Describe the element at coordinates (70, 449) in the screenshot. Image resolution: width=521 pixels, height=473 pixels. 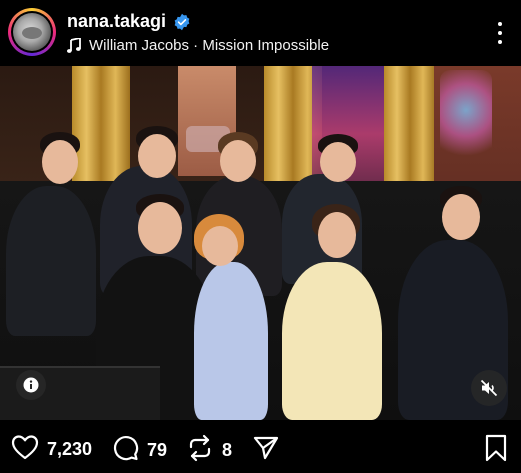
I see `likes-count: 7,230` at that location.